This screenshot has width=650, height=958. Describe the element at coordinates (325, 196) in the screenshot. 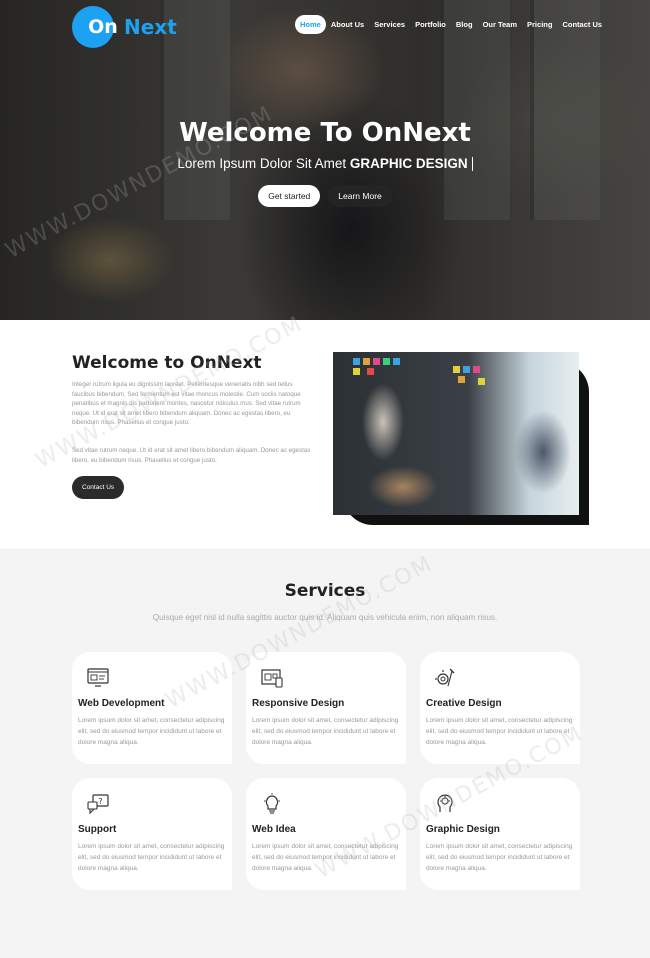

I see `hero-buttons: Get started Learn More` at that location.